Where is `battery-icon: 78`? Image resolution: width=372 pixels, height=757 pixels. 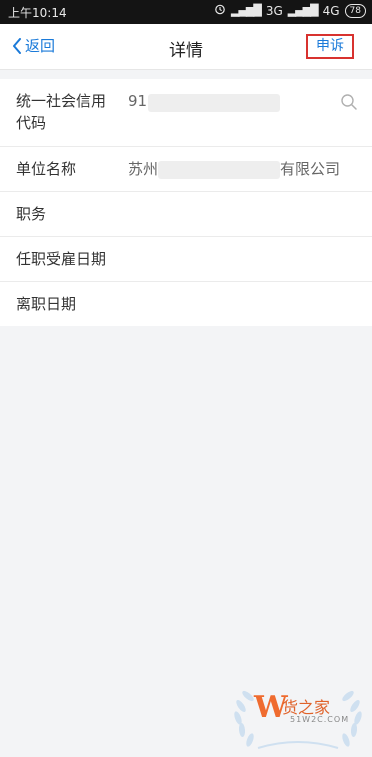
battery-icon: 78 is located at coordinates (355, 10).